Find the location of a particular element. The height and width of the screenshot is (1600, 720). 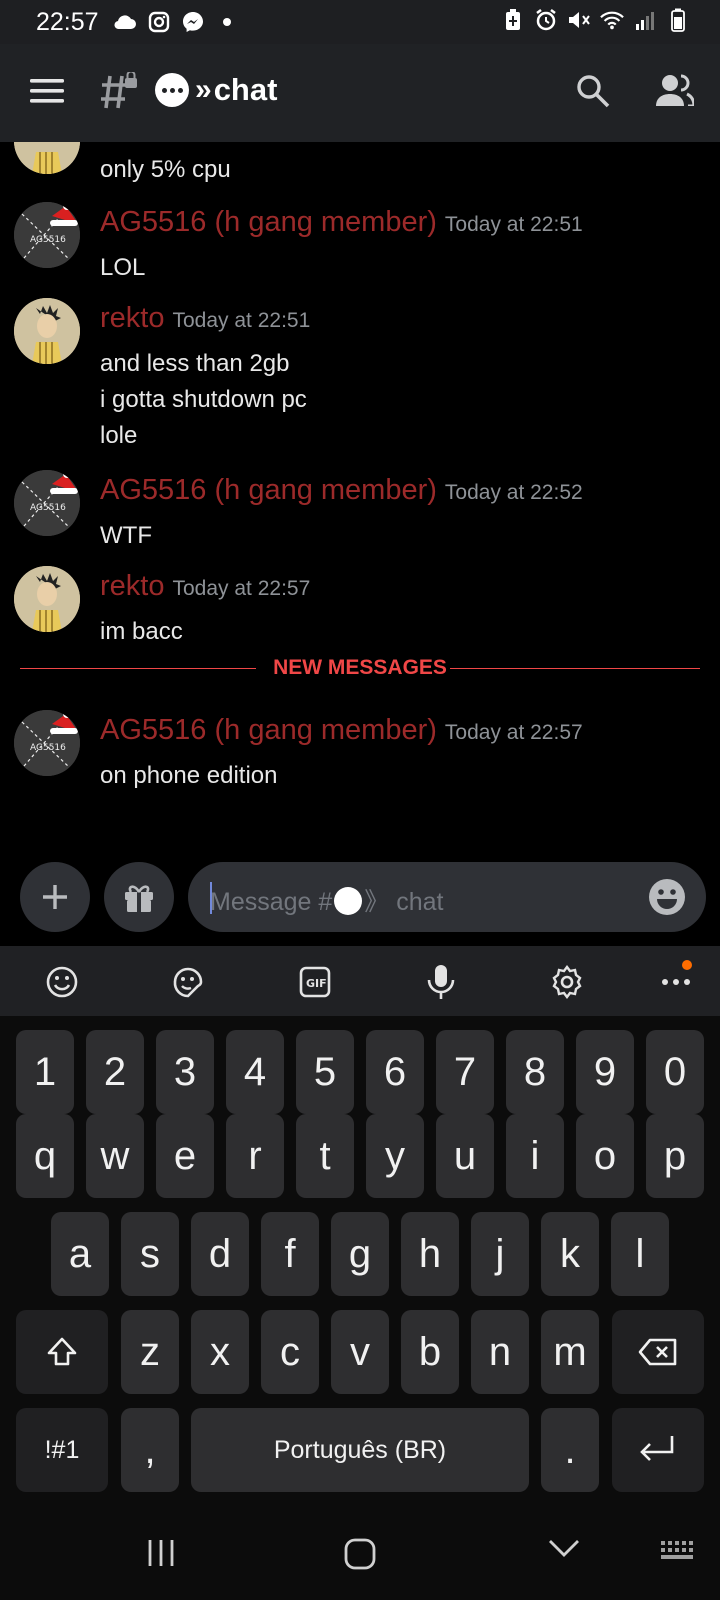

key-6: 6 is located at coordinates (395, 1072).